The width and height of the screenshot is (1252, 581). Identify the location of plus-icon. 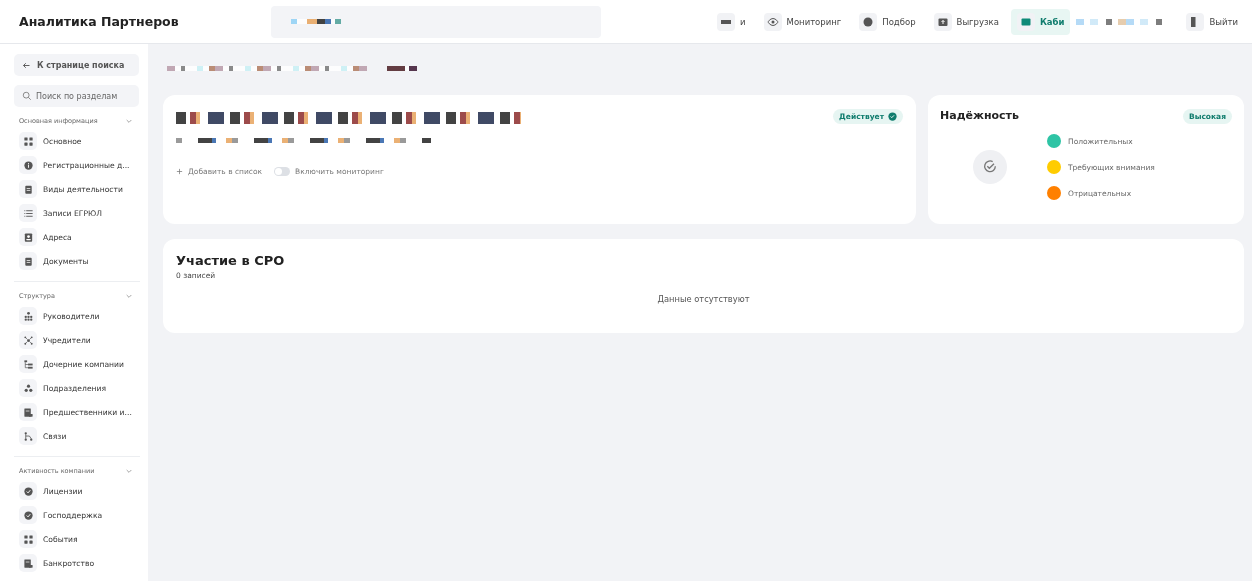
(179, 171).